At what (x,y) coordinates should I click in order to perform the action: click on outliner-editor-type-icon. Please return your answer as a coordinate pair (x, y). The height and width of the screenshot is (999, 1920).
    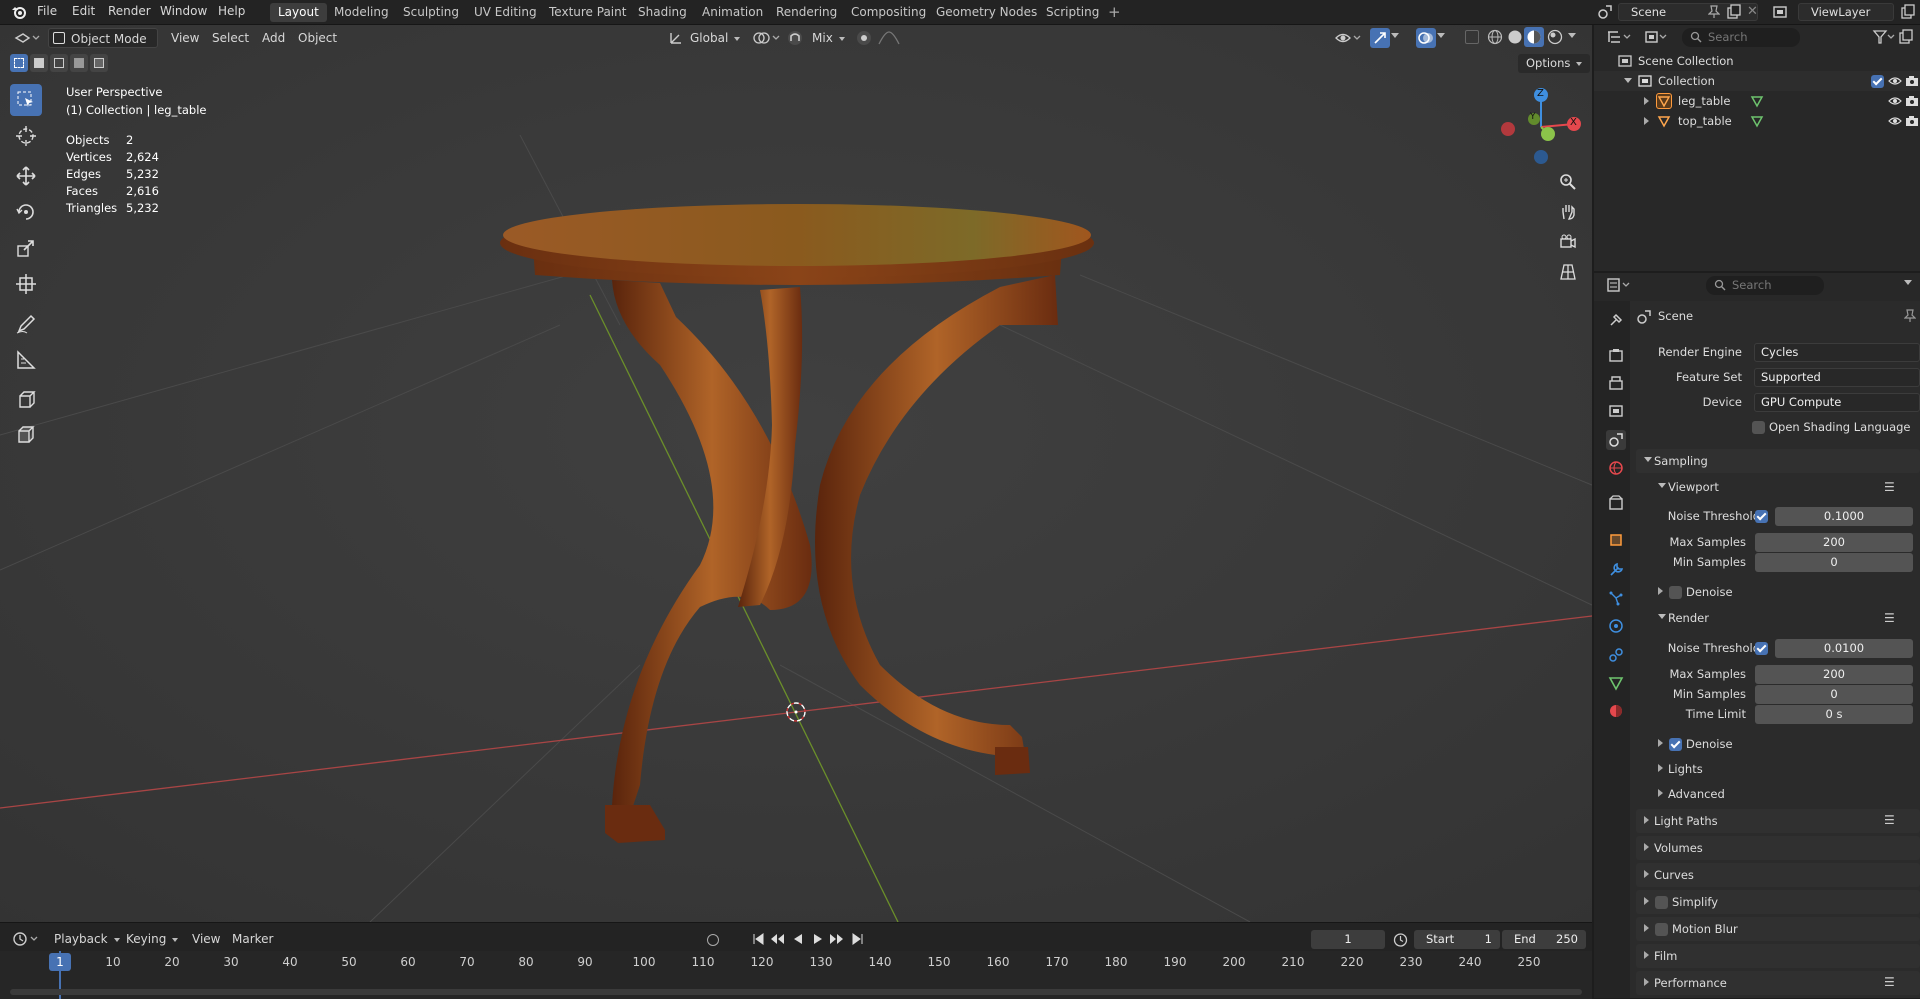
    Looking at the image, I should click on (1619, 37).